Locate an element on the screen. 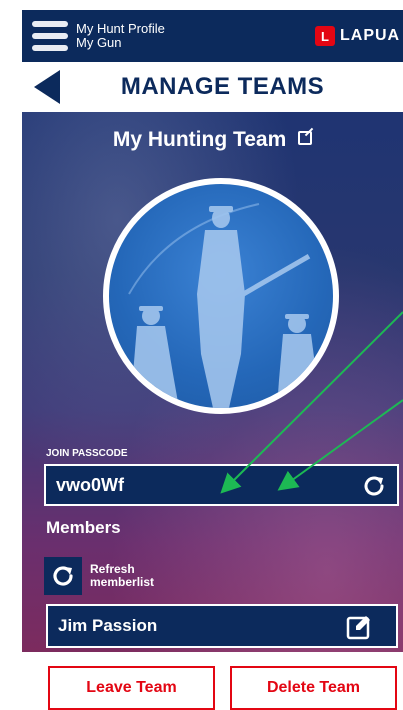 The width and height of the screenshot is (403, 710). refresh-label-line2: memberlist is located at coordinates (122, 582).